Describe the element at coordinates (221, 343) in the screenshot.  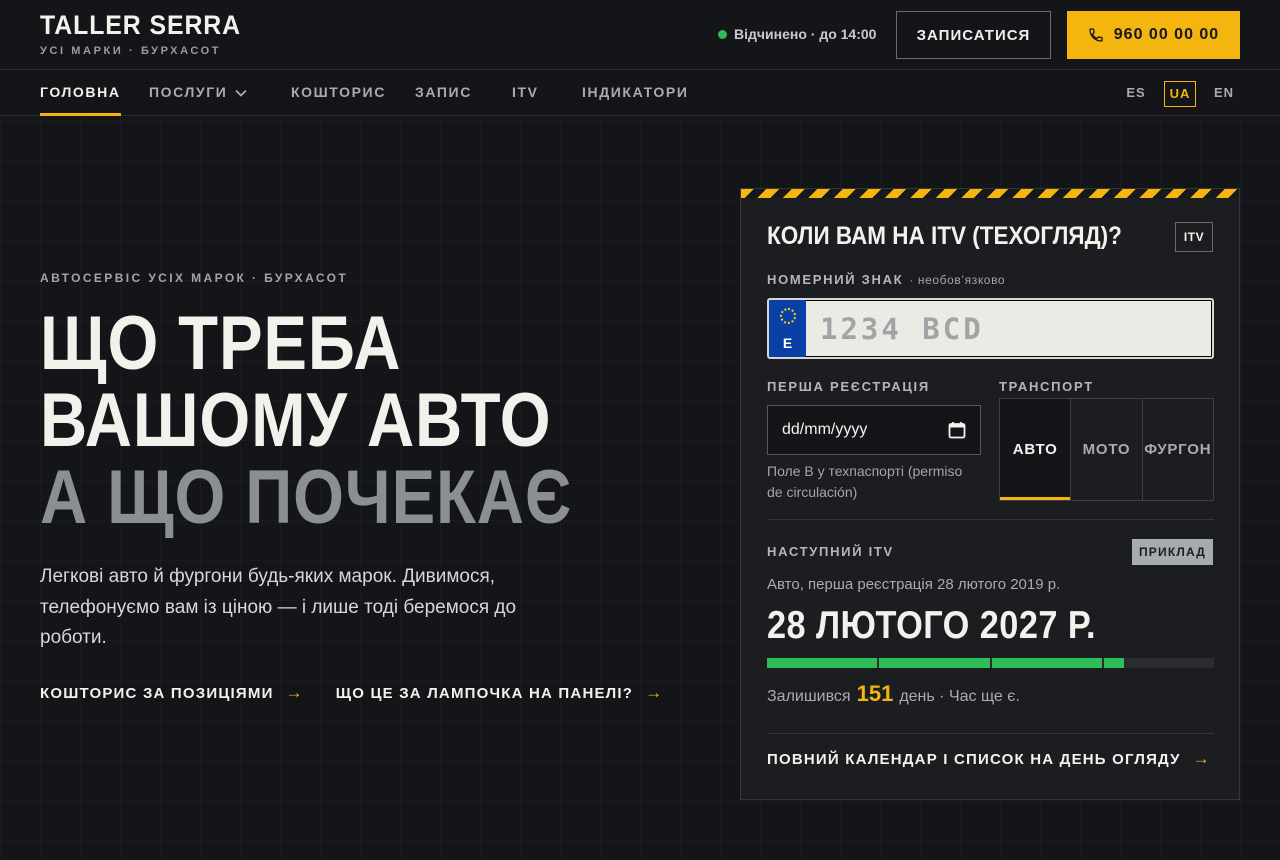
I see `headline-line-1: ЩО ТРЕБА` at that location.